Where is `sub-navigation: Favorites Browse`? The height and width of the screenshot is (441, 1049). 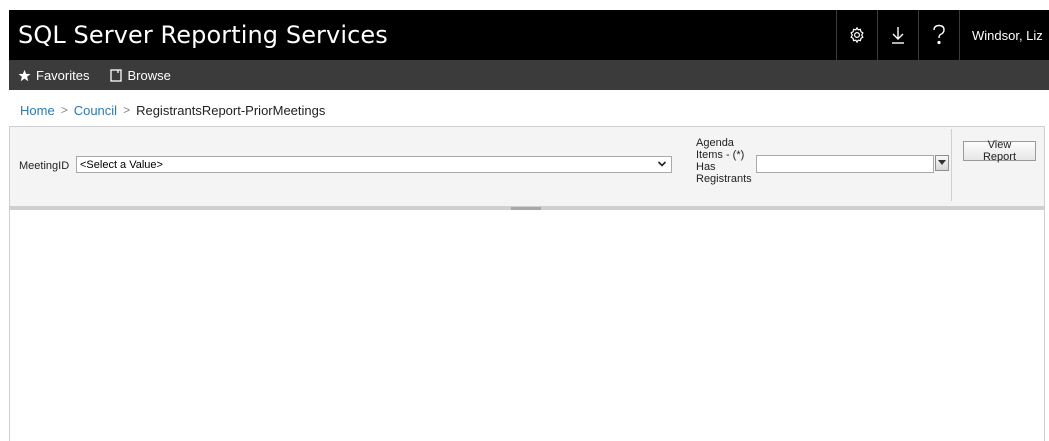
sub-navigation: Favorites Browse is located at coordinates (529, 75).